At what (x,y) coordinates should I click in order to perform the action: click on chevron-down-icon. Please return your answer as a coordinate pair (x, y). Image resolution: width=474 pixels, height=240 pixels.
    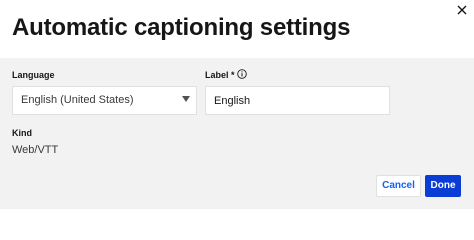
    Looking at the image, I should click on (186, 99).